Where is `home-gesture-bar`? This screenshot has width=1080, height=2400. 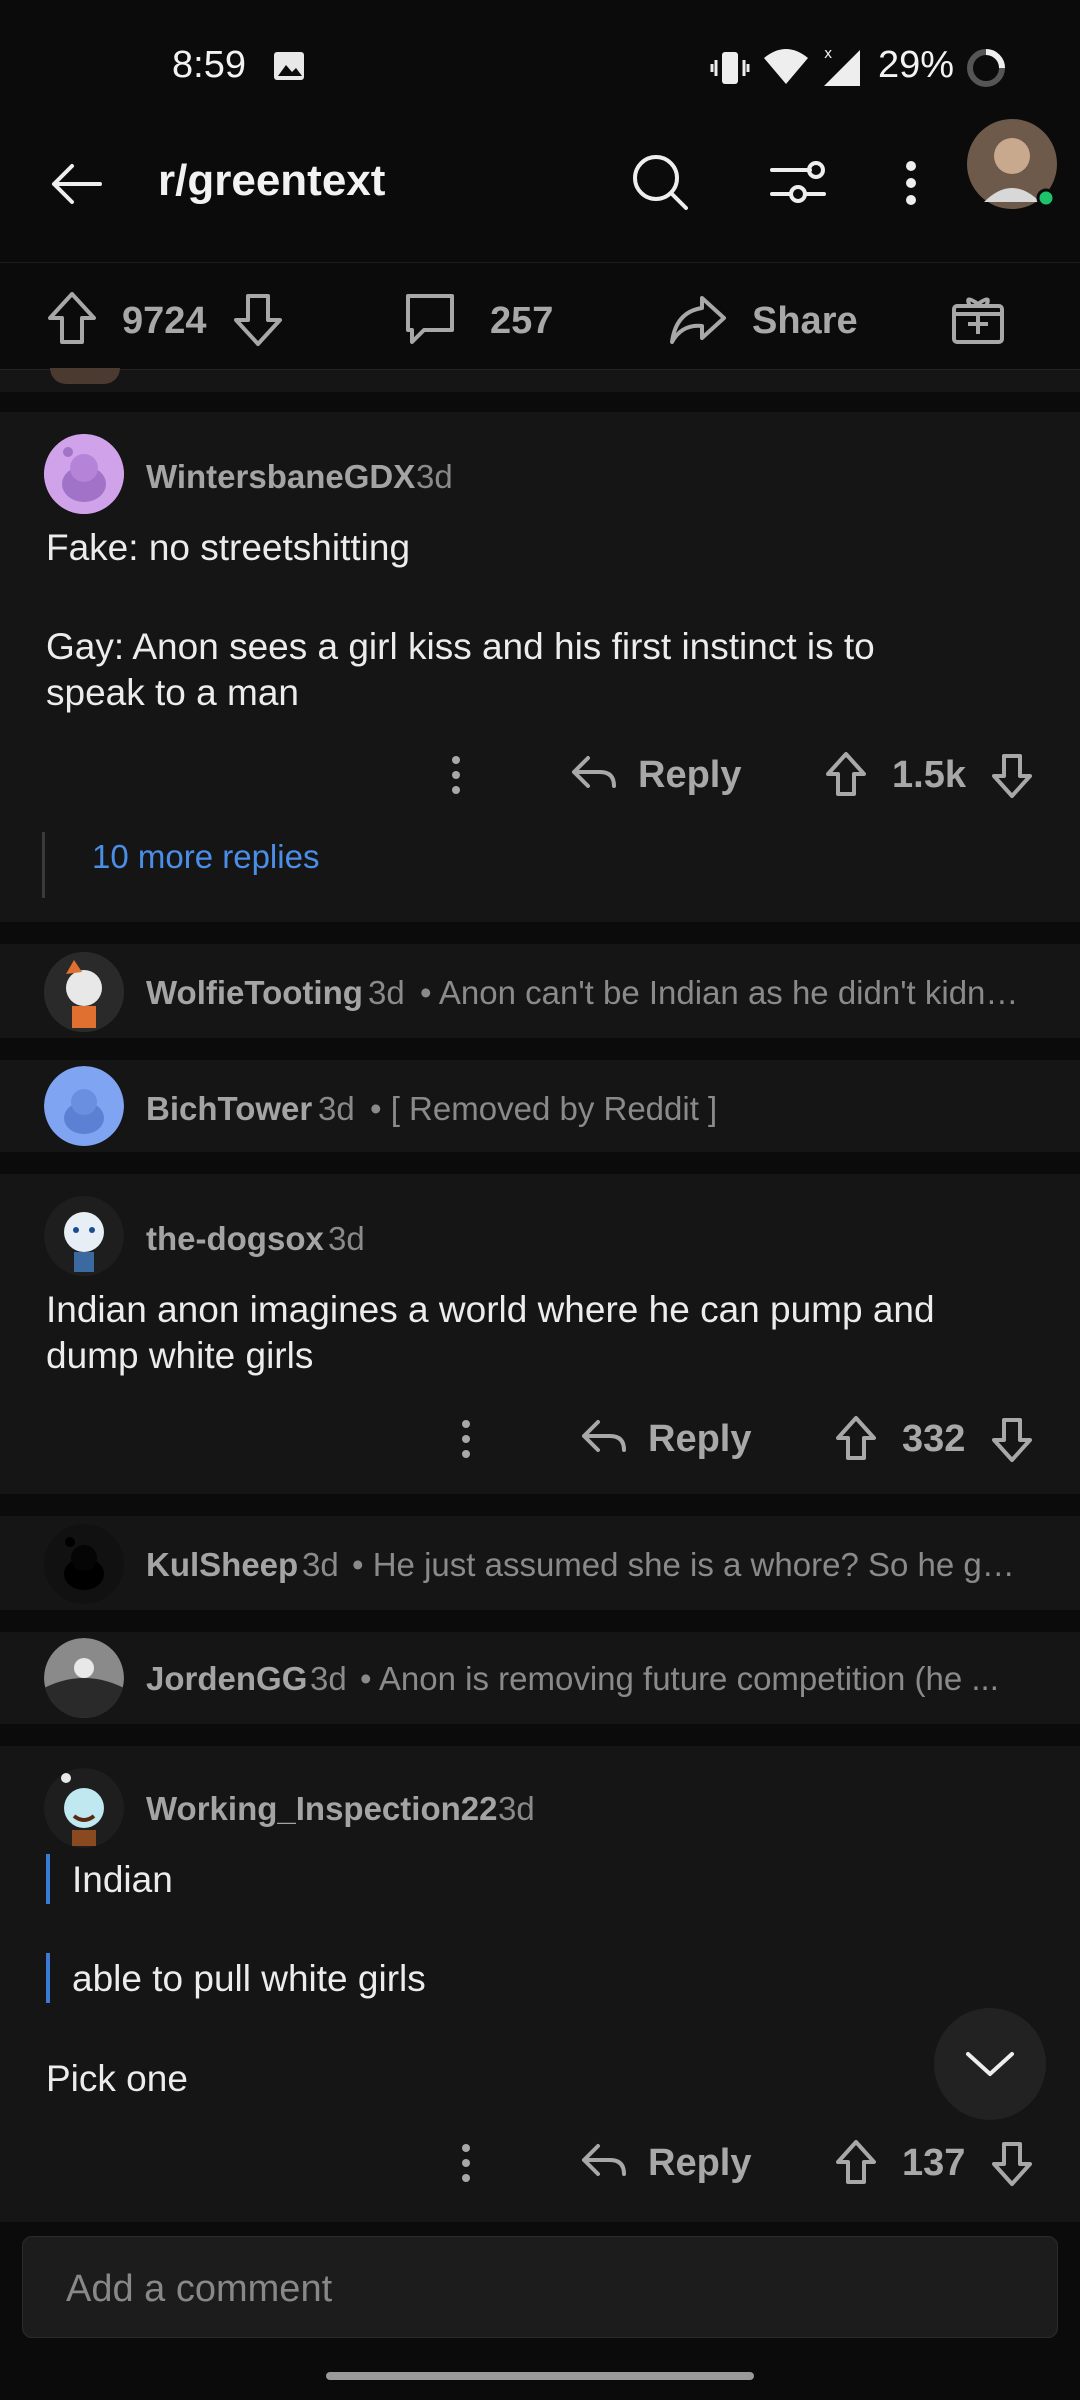
home-gesture-bar is located at coordinates (540, 2376).